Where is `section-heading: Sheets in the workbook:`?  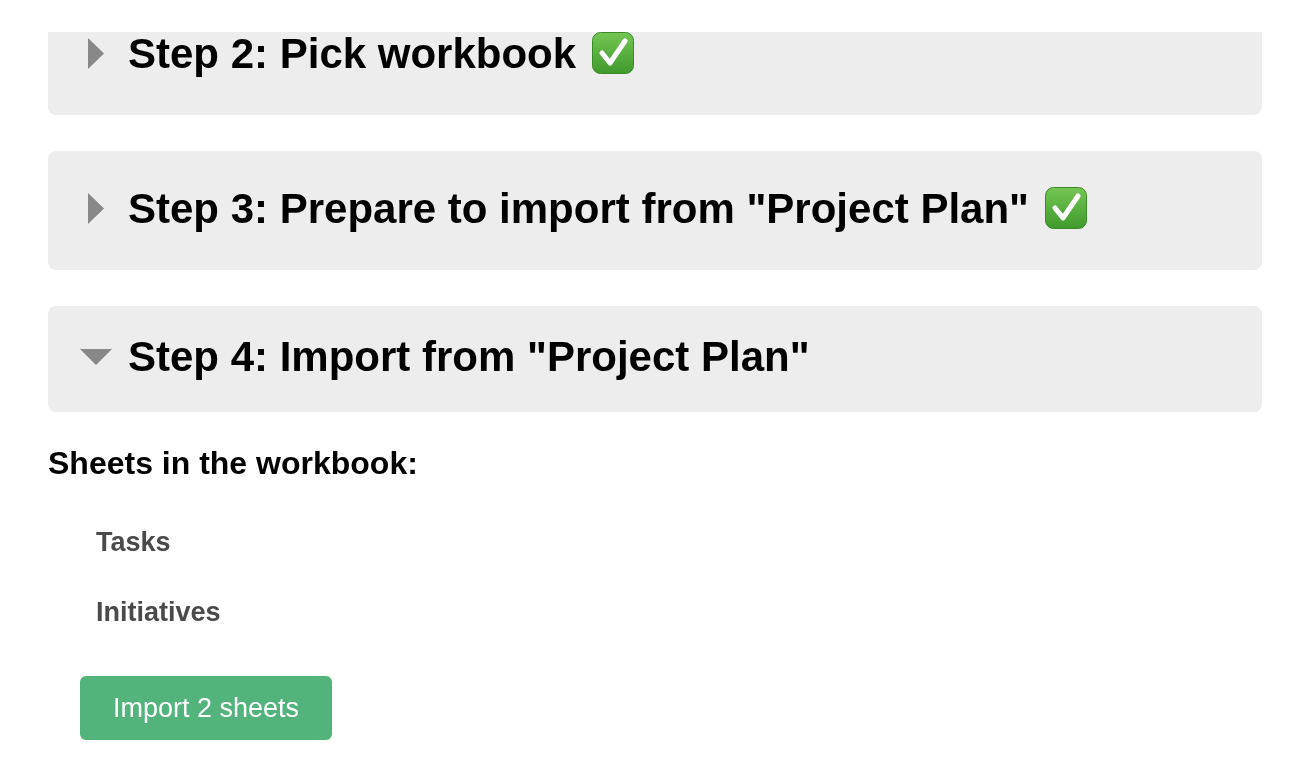 section-heading: Sheets in the workbook: is located at coordinates (233, 463).